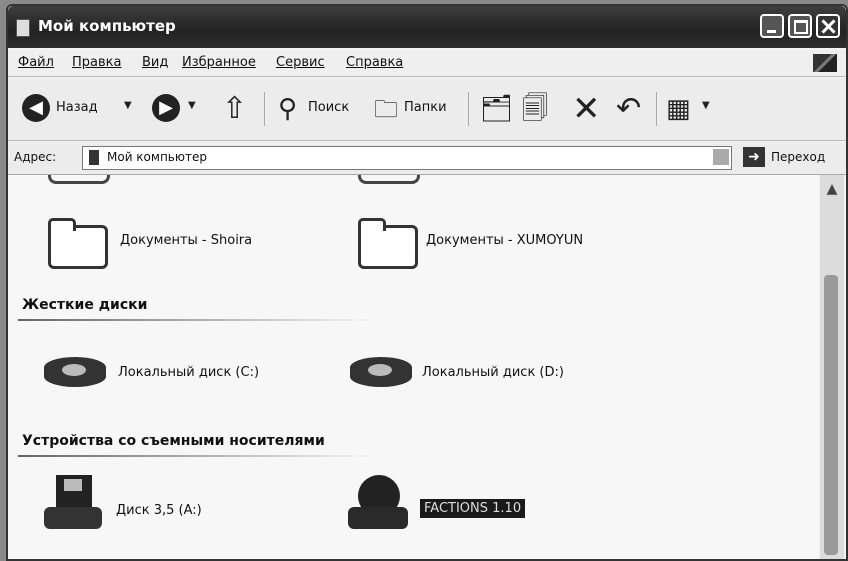 Image resolution: width=848 pixels, height=561 pixels. Describe the element at coordinates (493, 372) in the screenshot. I see `item-label: Локальный диск (D:)` at that location.